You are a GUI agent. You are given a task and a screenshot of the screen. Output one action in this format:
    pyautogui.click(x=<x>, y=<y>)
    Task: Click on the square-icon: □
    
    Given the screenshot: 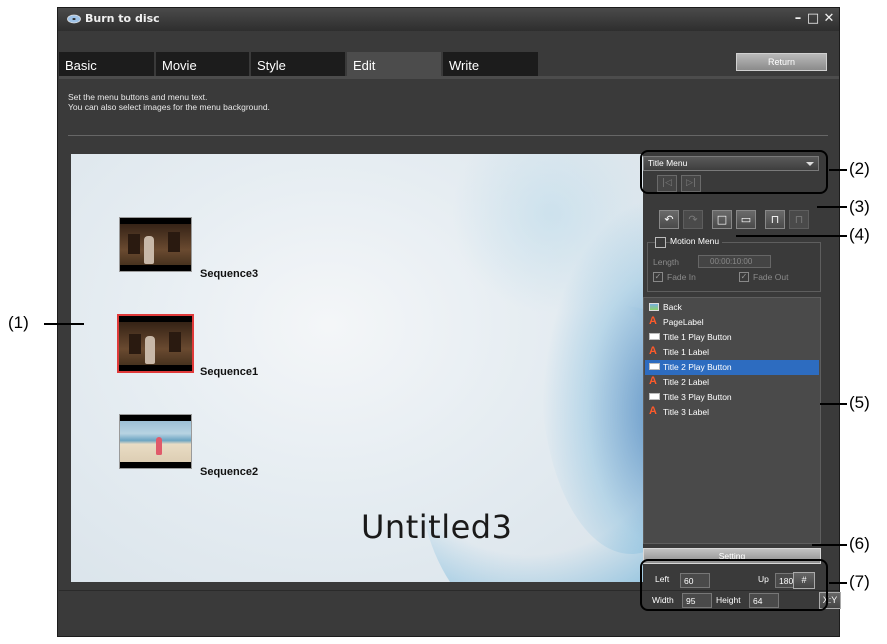 What is the action you would take?
    pyautogui.click(x=722, y=219)
    